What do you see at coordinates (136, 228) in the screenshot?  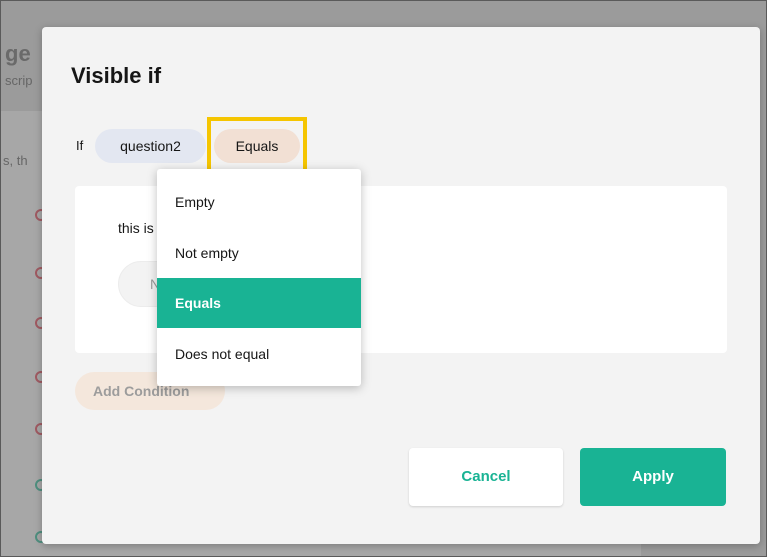 I see `condition-text: this is` at bounding box center [136, 228].